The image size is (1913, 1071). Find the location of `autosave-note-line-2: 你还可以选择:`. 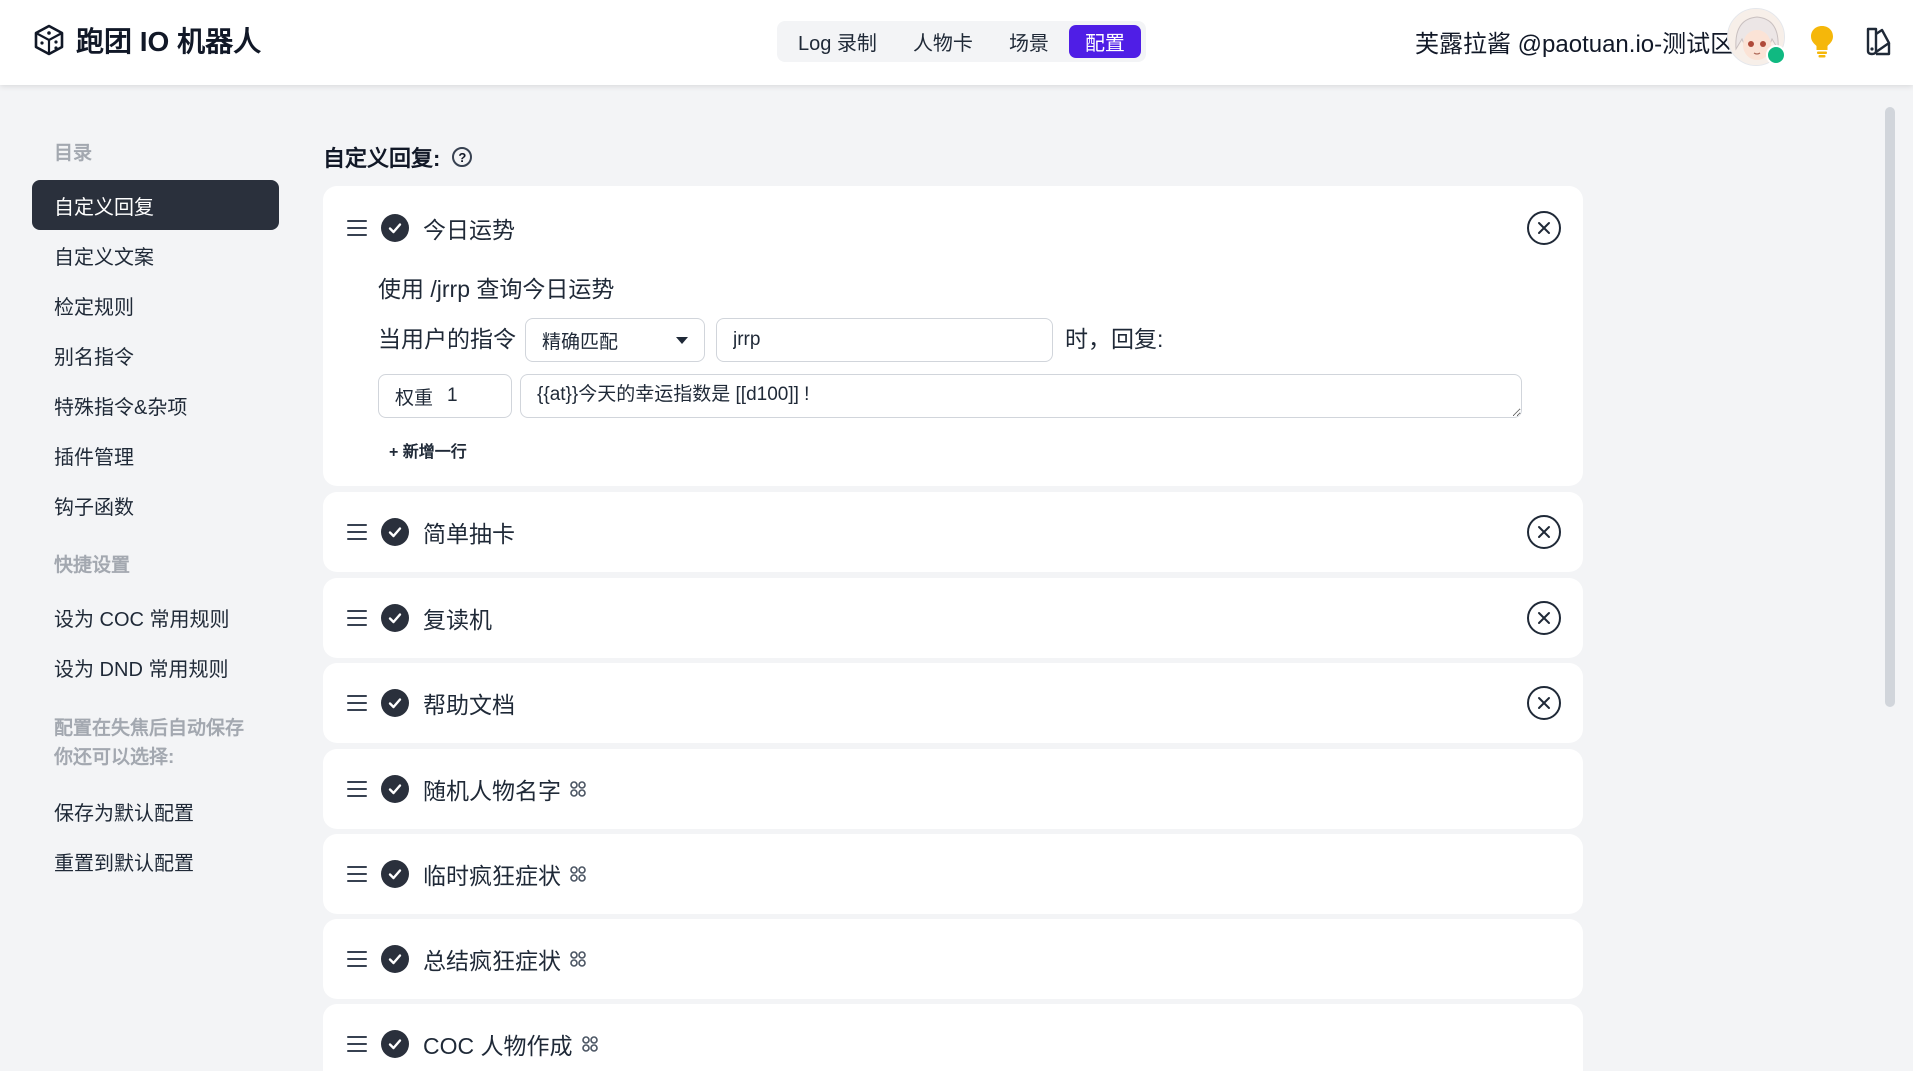

autosave-note-line-2: 你还可以选择: is located at coordinates (114, 757).